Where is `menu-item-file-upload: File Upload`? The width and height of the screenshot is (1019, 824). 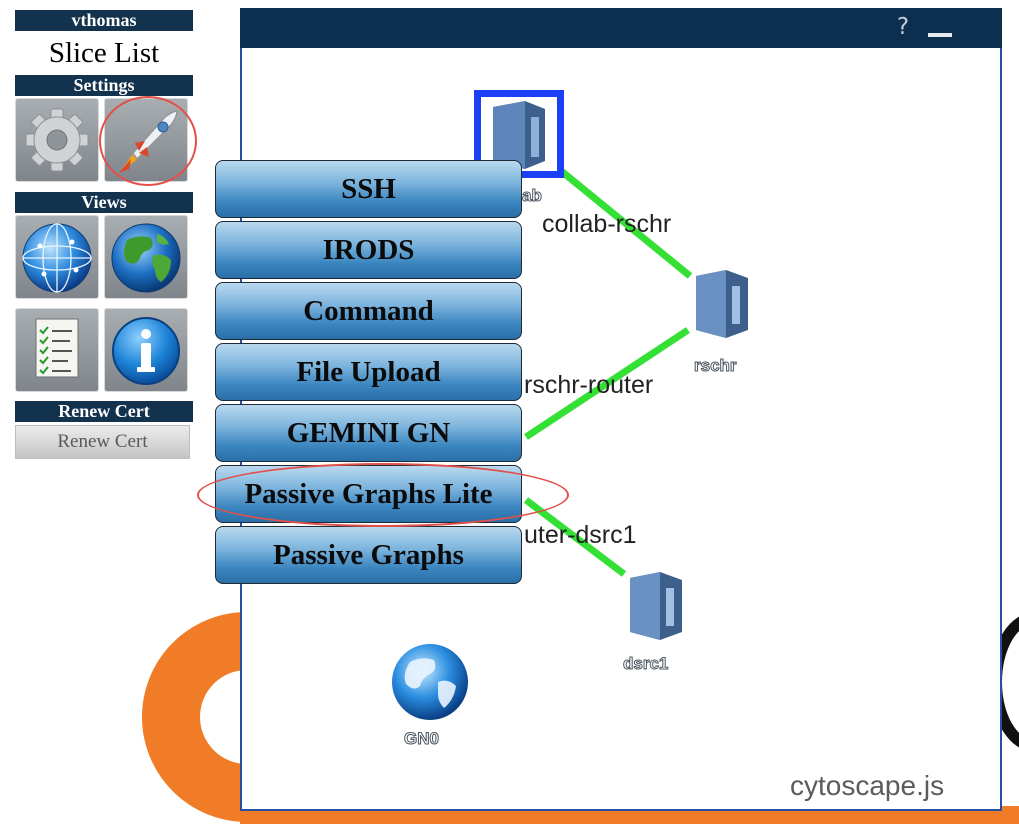
menu-item-file-upload: File Upload is located at coordinates (368, 372).